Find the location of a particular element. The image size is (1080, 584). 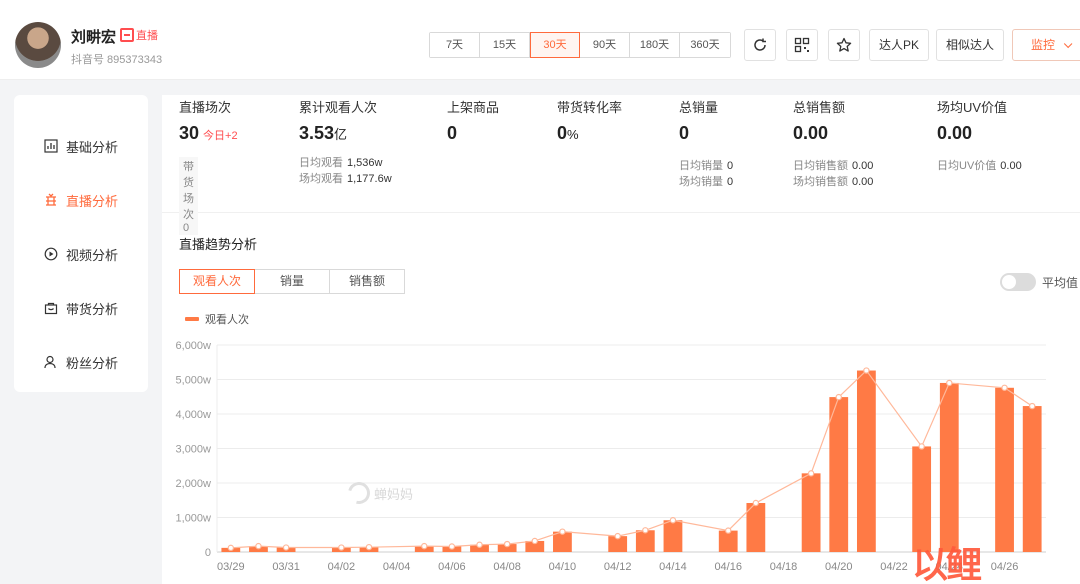

stat-label: 场均UV价值 is located at coordinates (972, 107).